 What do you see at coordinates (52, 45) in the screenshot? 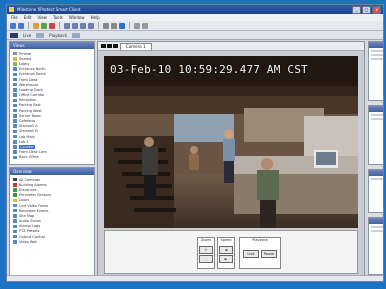
I see `views-panel-title: Views` at bounding box center [52, 45].